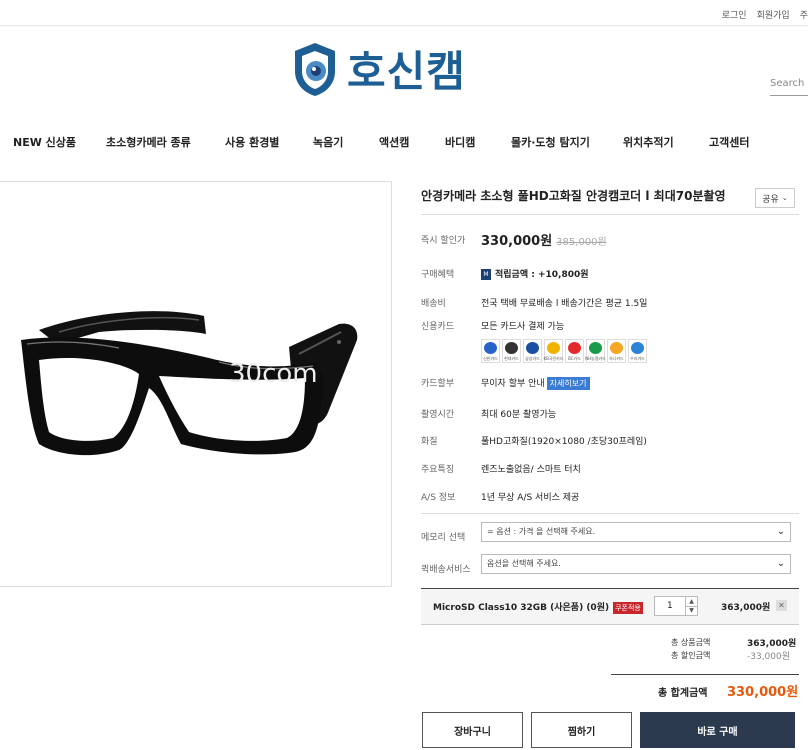 This screenshot has height=750, width=808. Describe the element at coordinates (394, 142) in the screenshot. I see `nav-item-action-cam: 액션캠` at that location.